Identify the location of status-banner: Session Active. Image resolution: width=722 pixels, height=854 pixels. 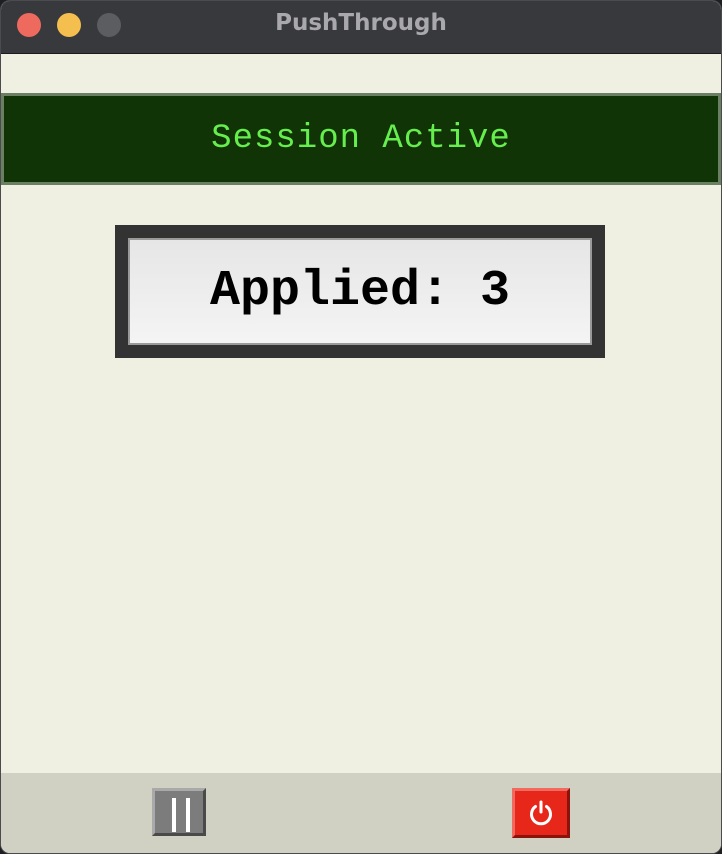
(361, 139).